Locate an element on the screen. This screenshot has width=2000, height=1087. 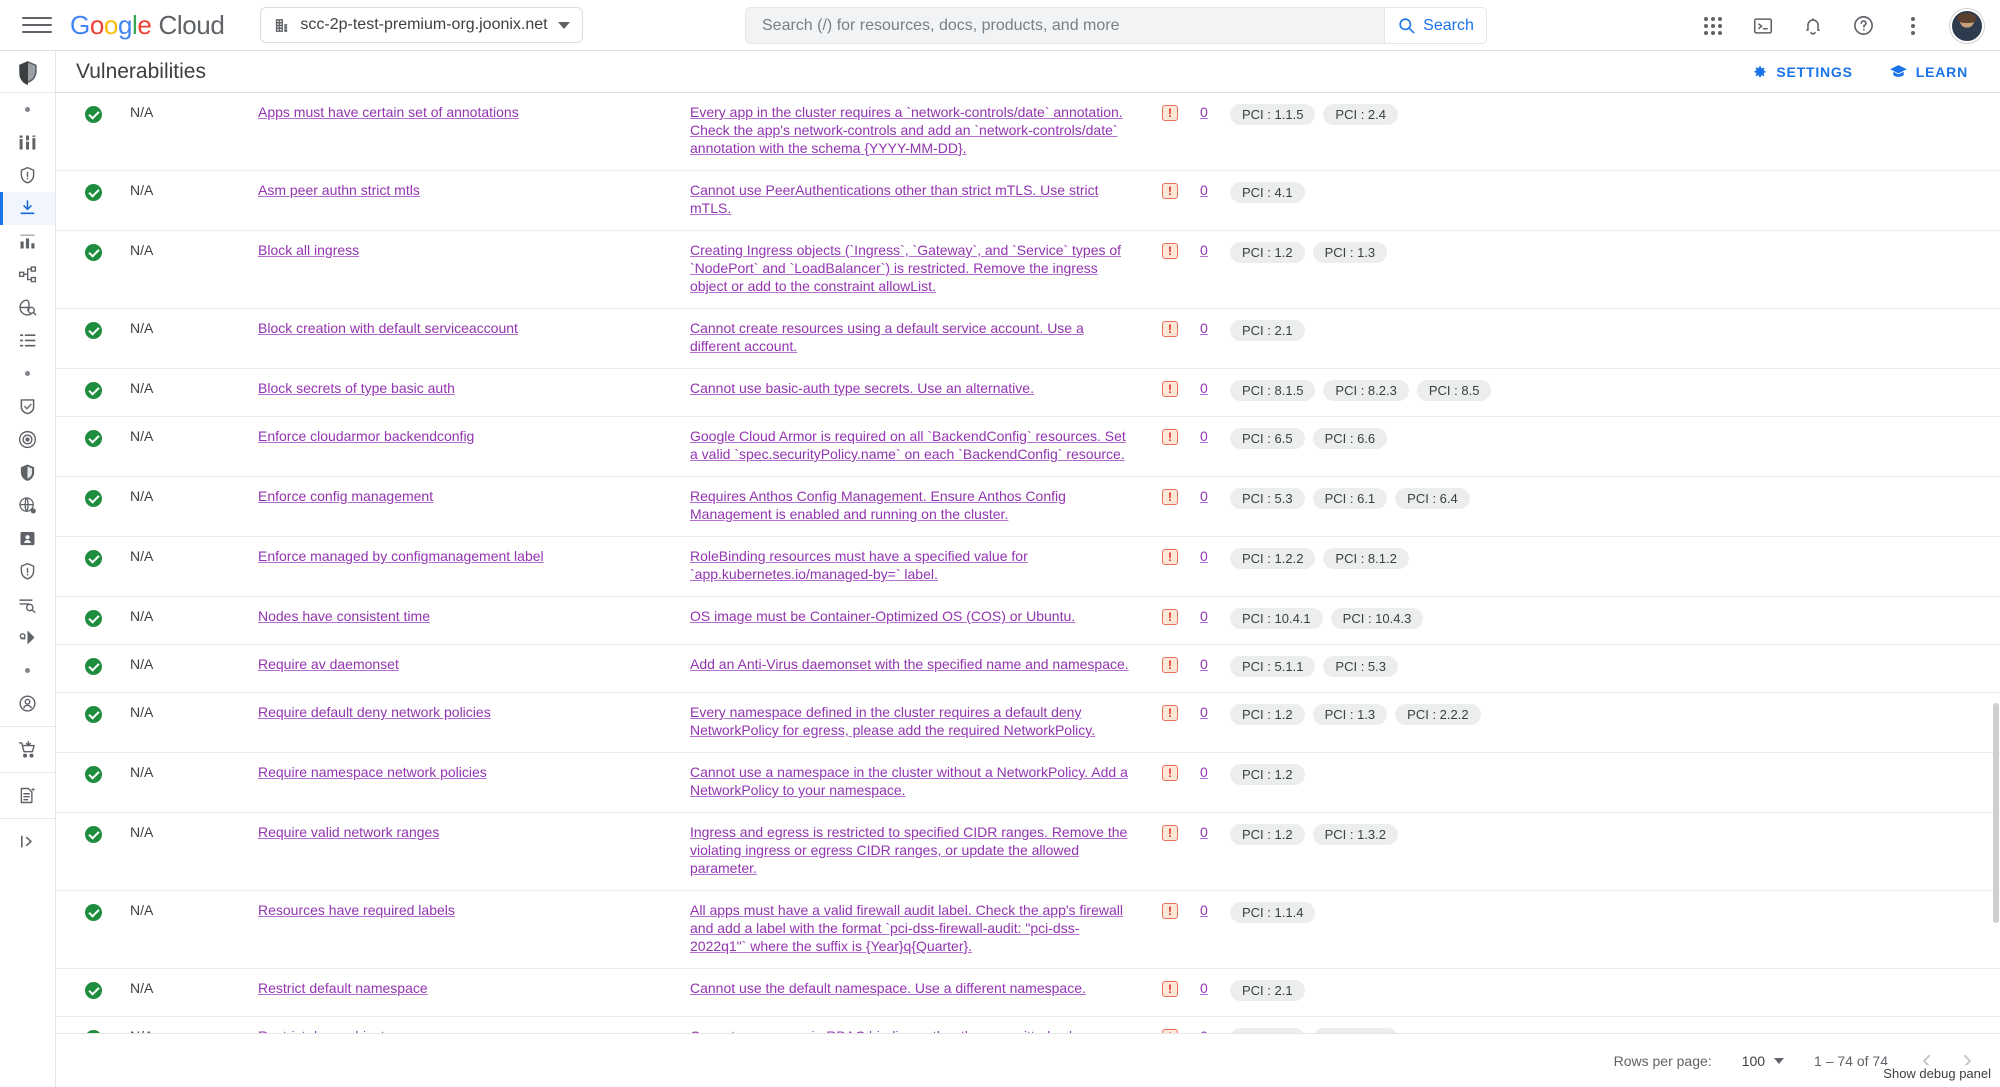
search-button: Search is located at coordinates (1436, 25).